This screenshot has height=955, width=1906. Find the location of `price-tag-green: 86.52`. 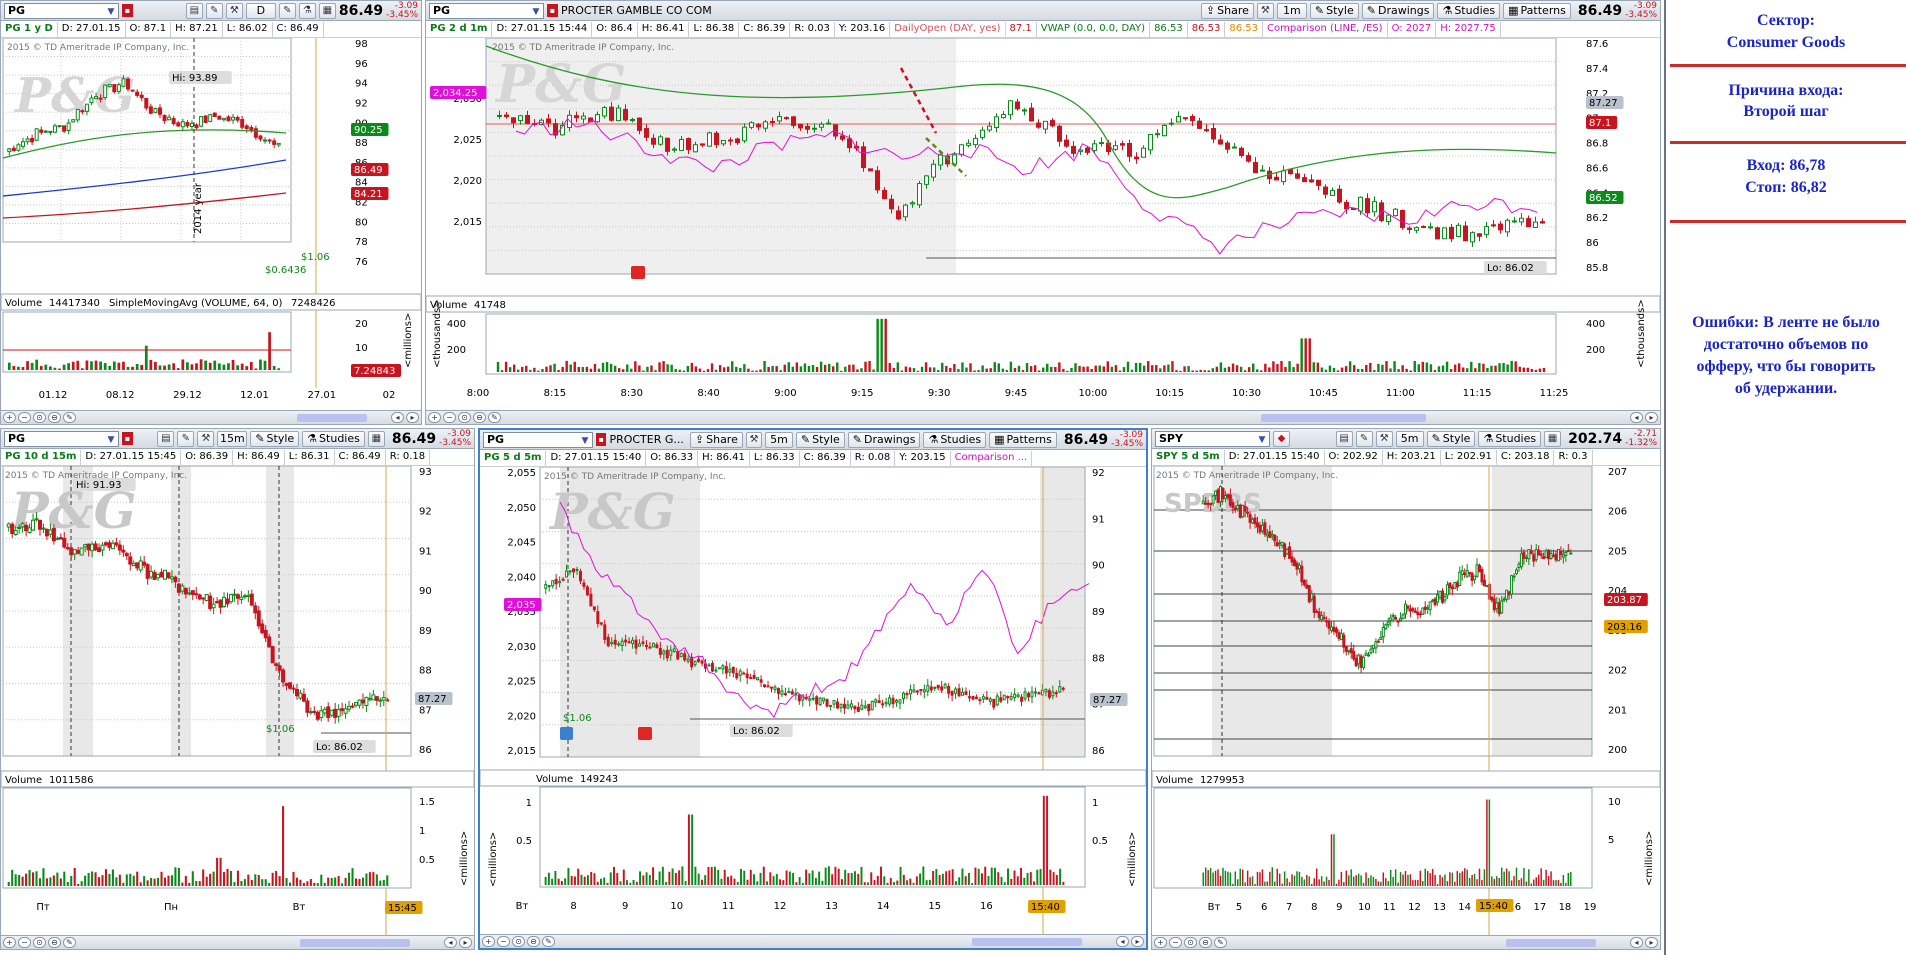

price-tag-green: 86.52 is located at coordinates (1603, 198).